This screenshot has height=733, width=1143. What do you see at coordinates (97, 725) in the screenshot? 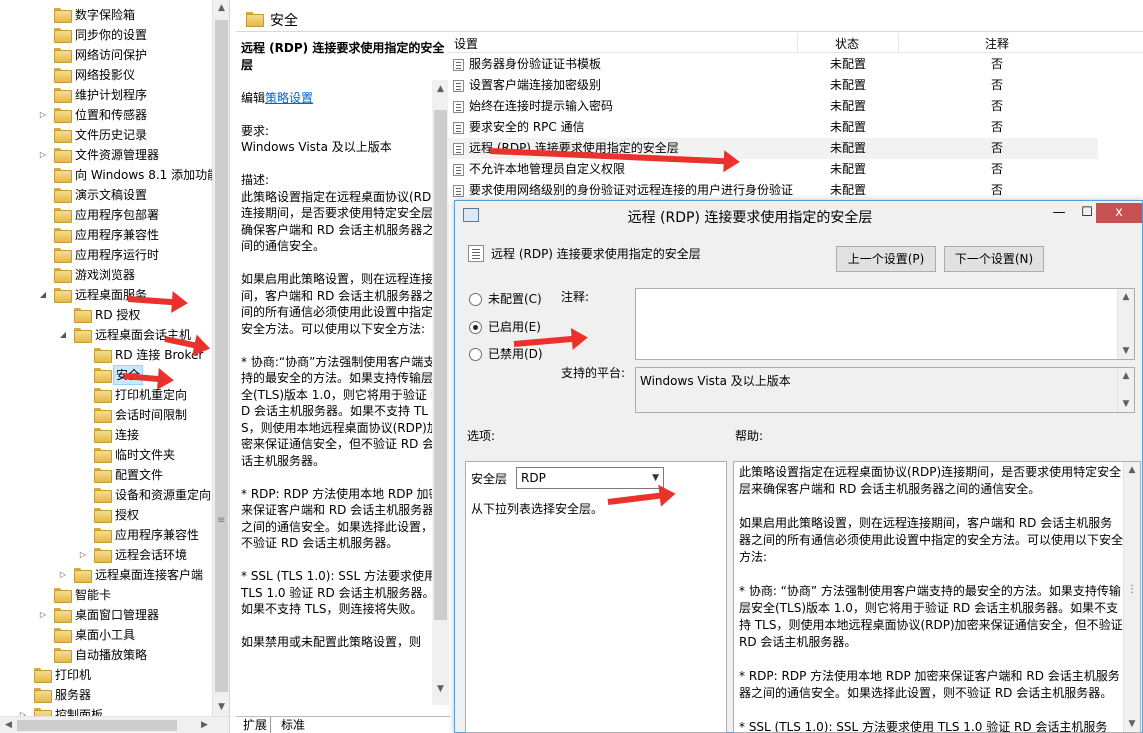
I see `hscroll-thumb` at bounding box center [97, 725].